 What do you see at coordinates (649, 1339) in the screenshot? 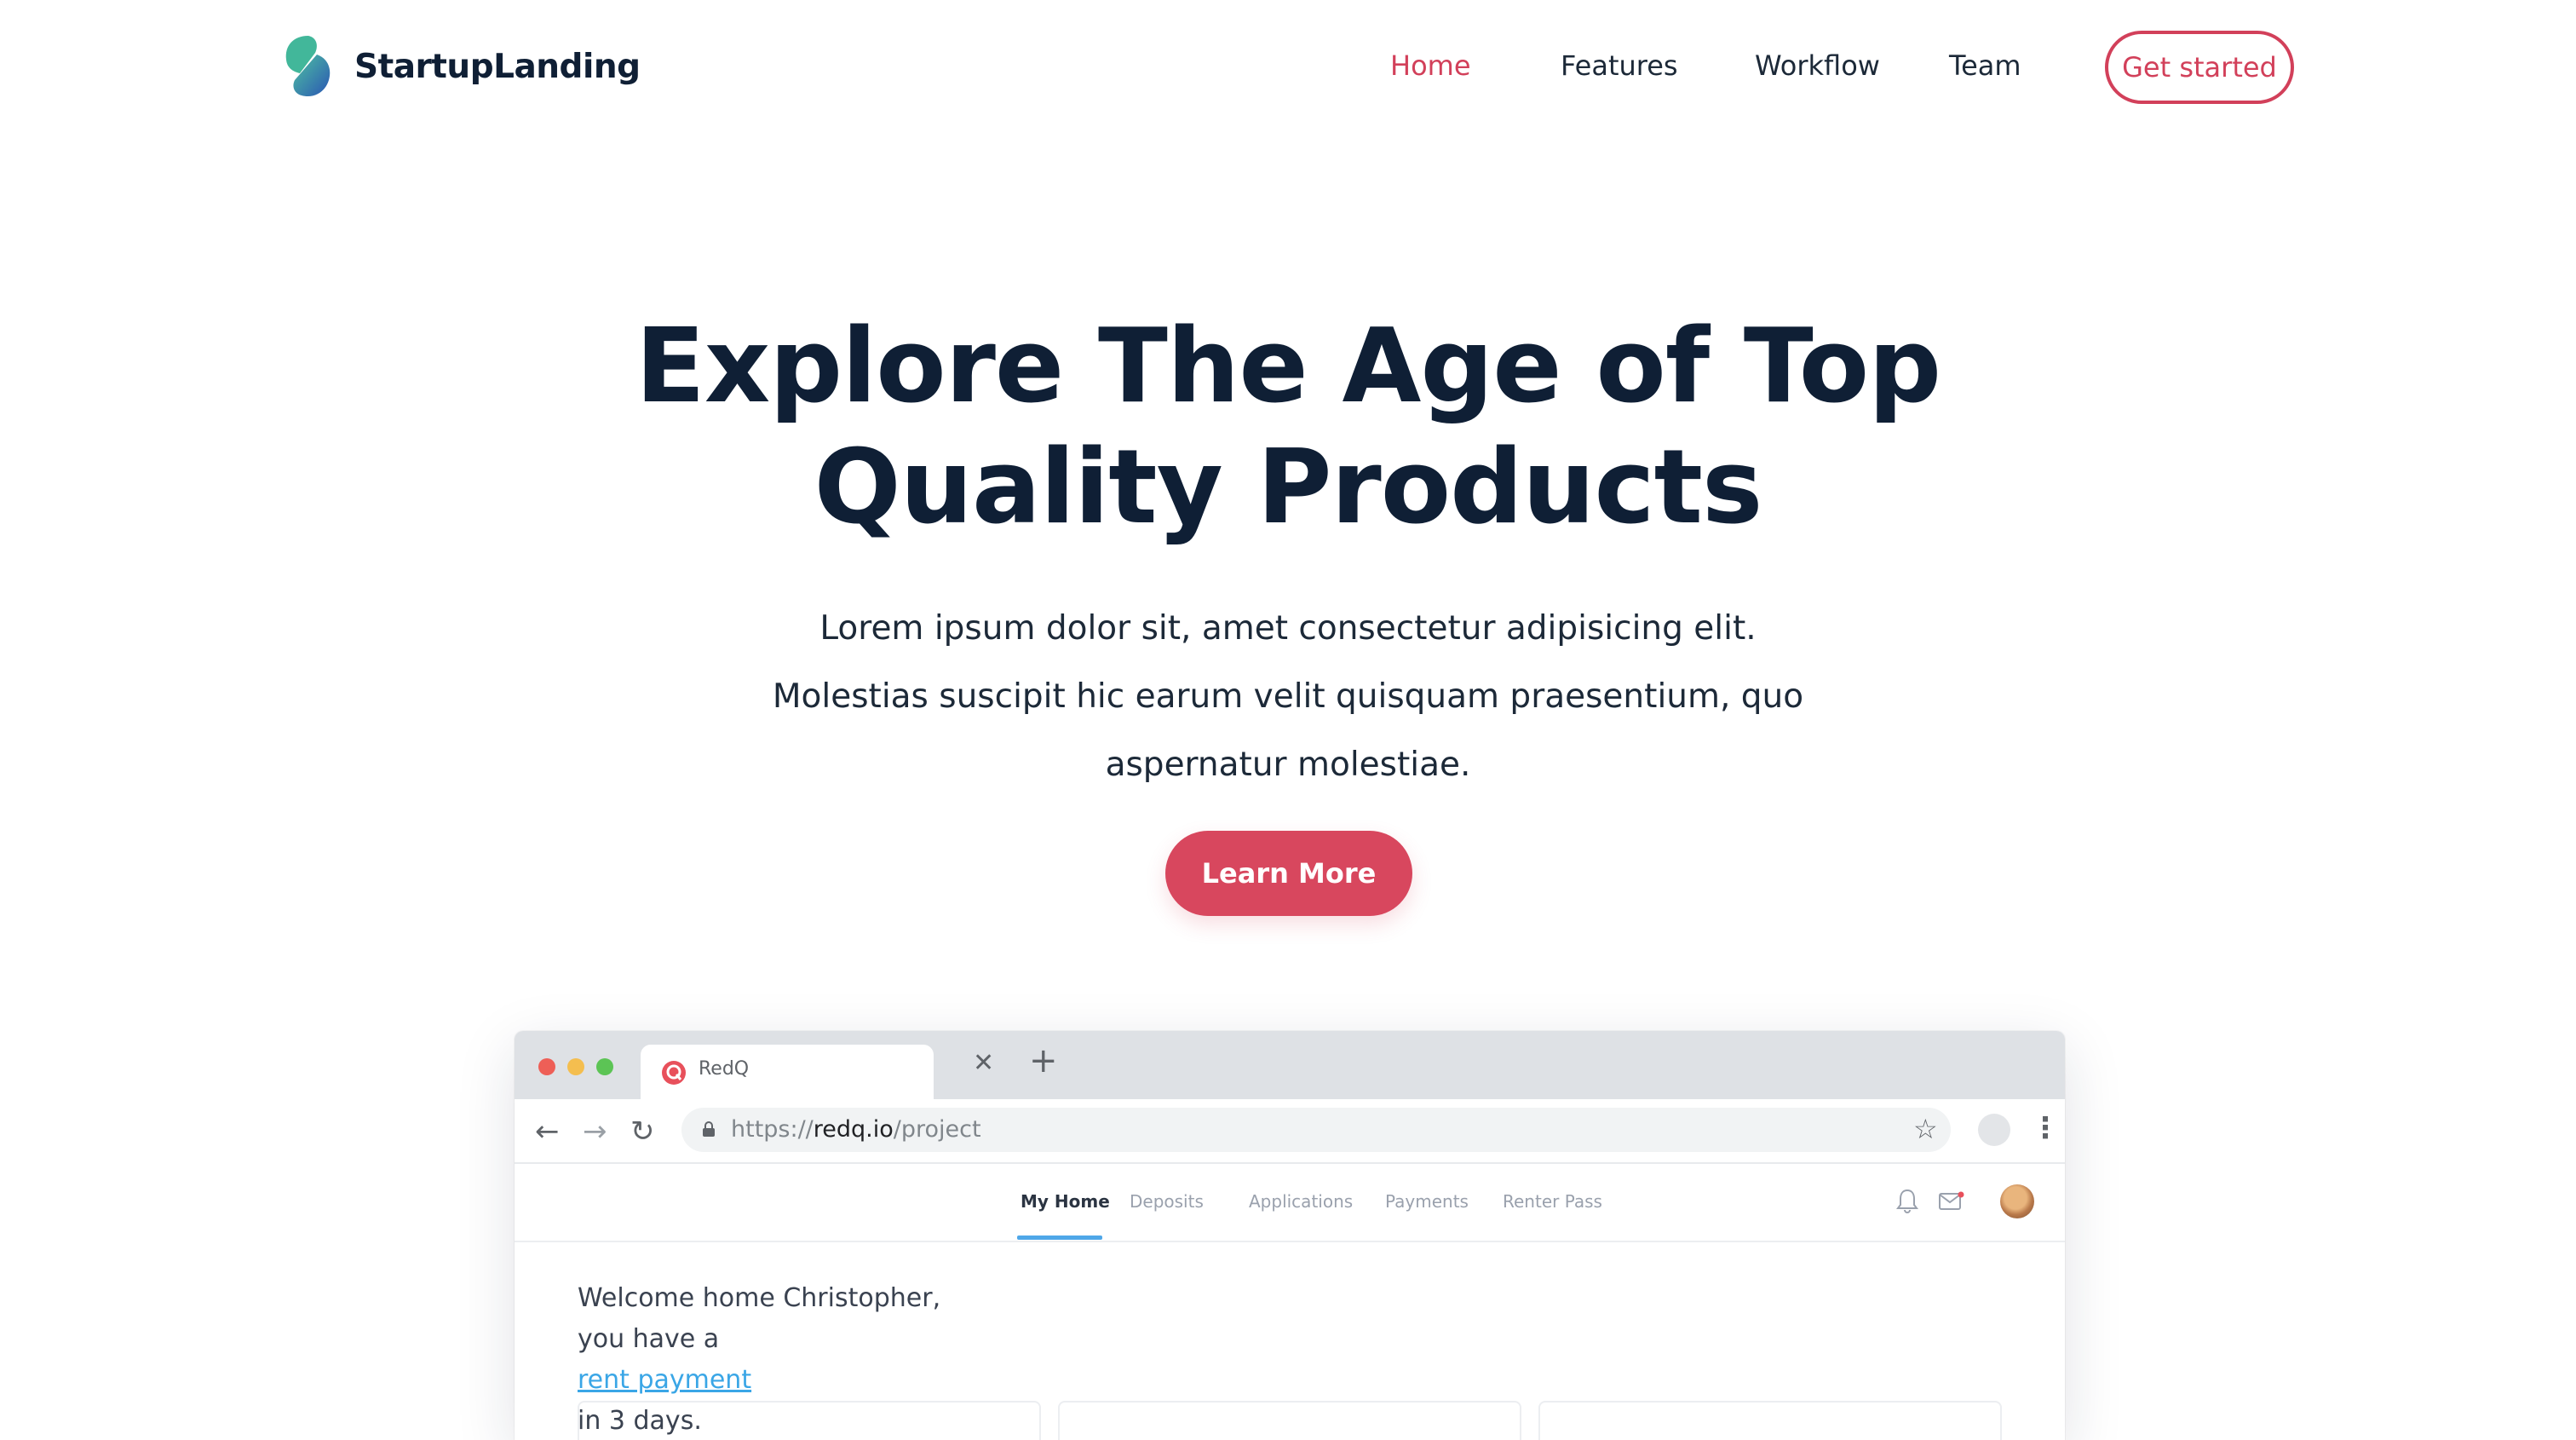
I see `welcome-prefix: you have a` at bounding box center [649, 1339].